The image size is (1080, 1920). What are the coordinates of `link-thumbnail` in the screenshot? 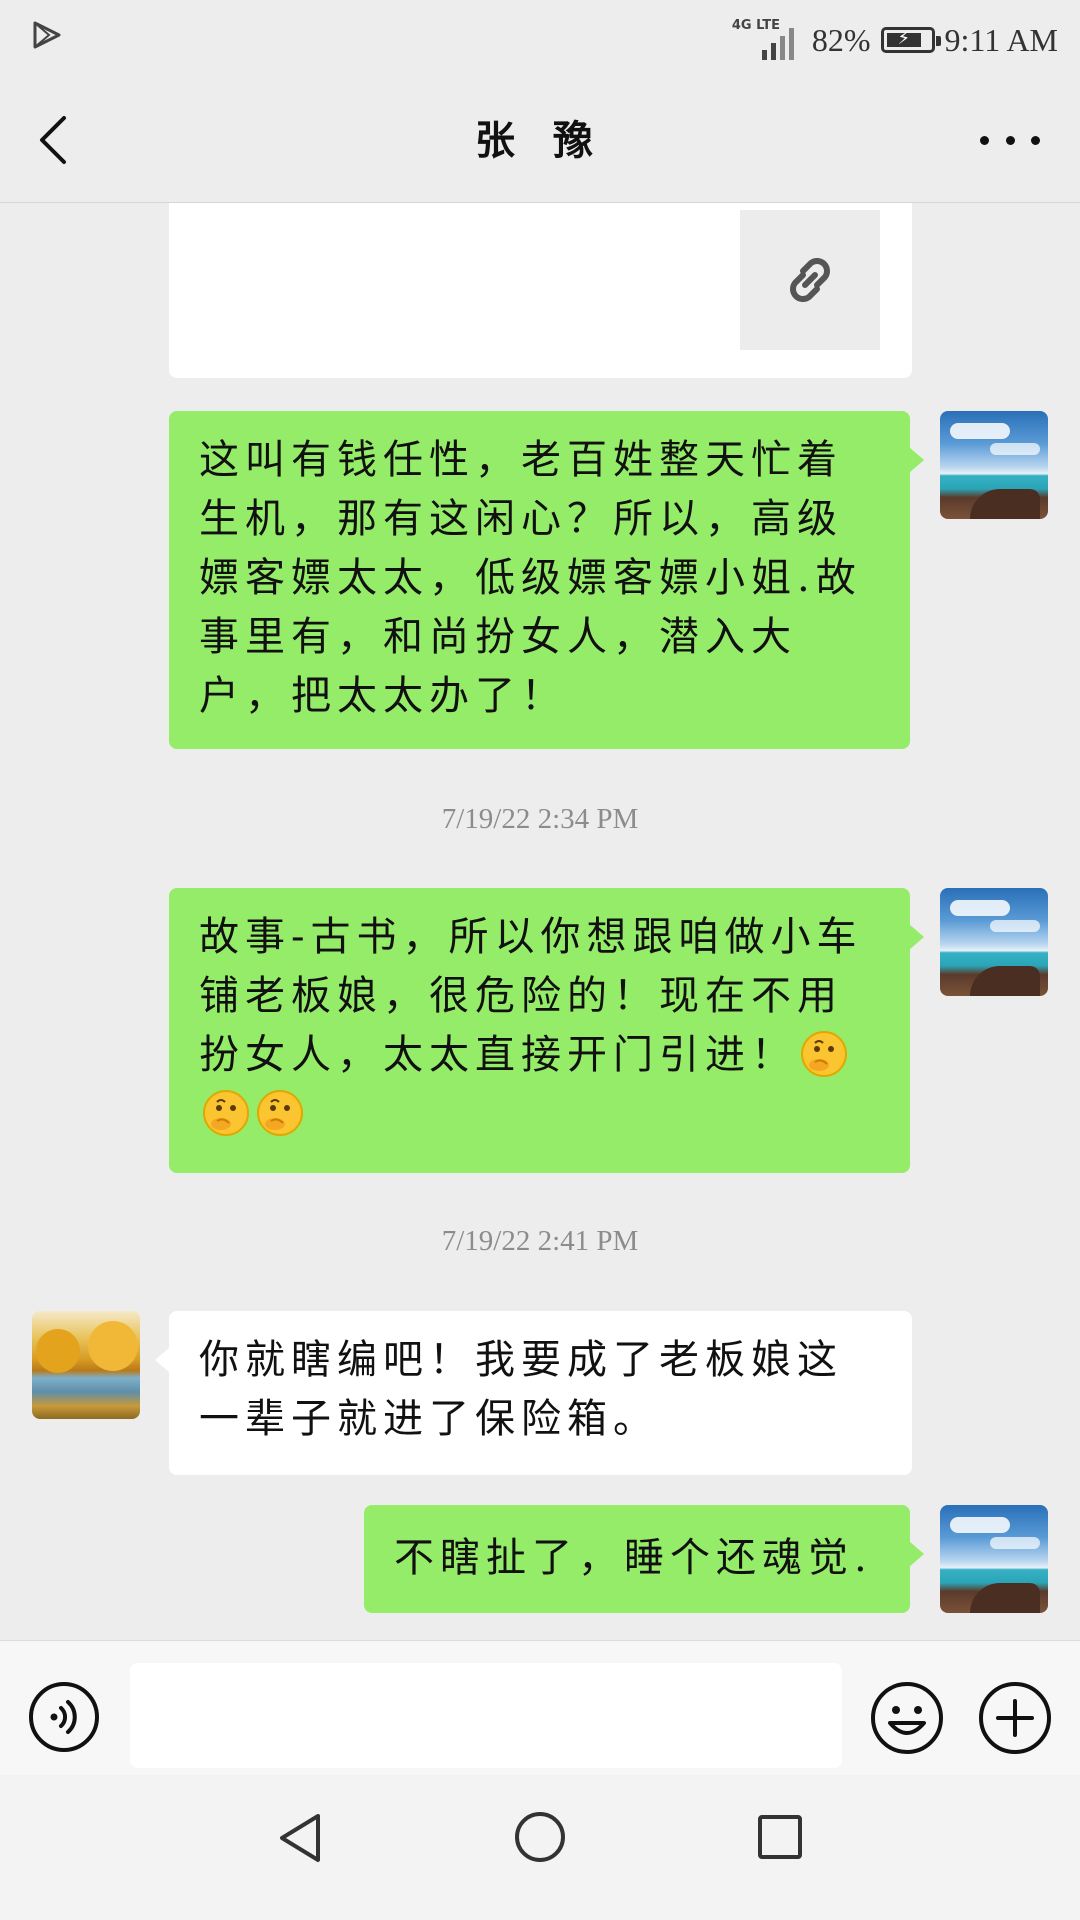 It's located at (810, 280).